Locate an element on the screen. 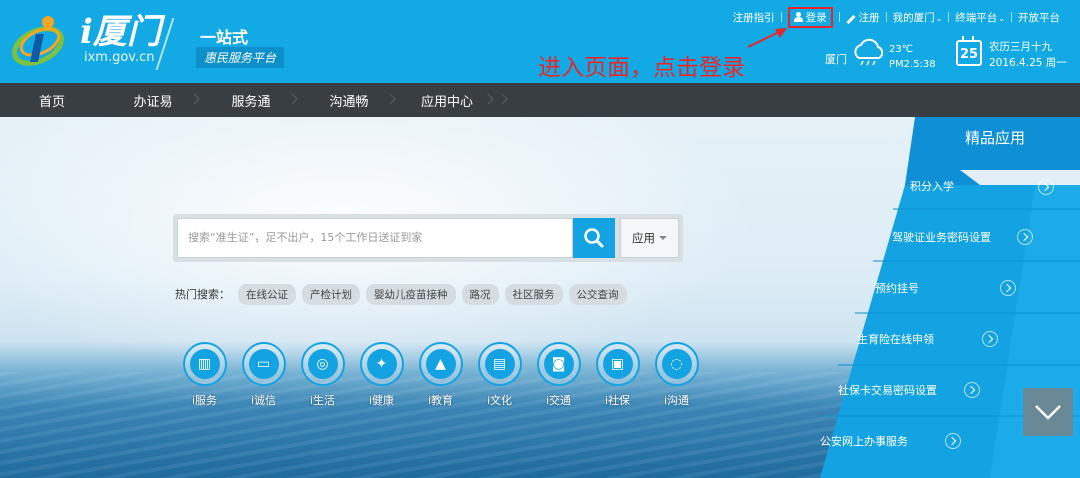  temperature: 23℃ is located at coordinates (901, 49).